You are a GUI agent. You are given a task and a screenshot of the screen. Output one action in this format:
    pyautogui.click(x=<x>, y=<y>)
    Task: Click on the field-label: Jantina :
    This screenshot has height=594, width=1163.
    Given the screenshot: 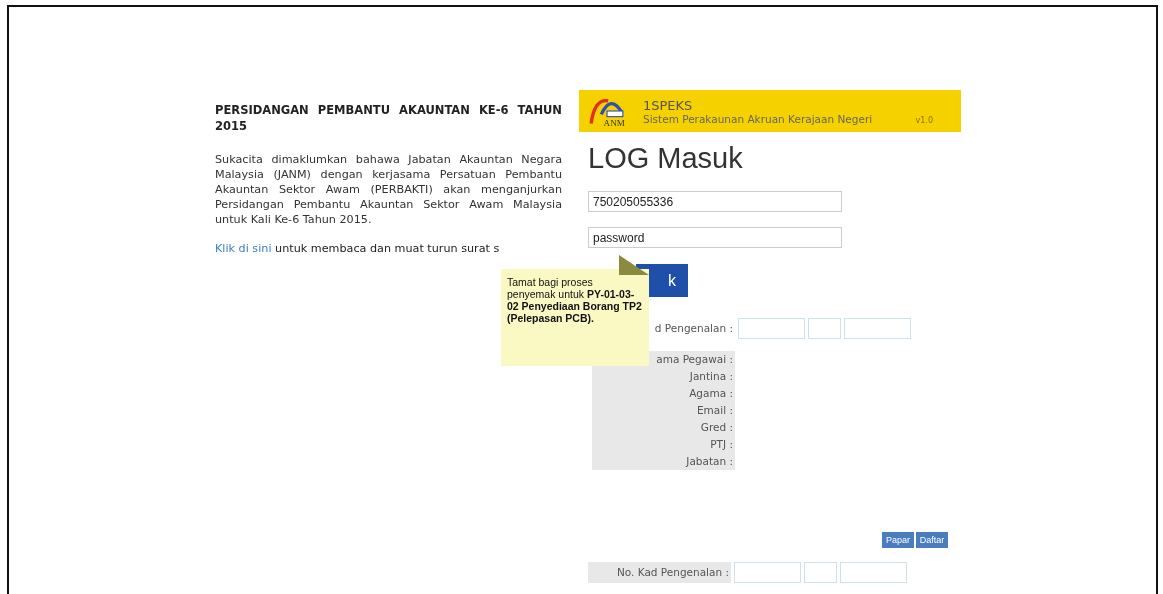 What is the action you would take?
    pyautogui.click(x=663, y=376)
    